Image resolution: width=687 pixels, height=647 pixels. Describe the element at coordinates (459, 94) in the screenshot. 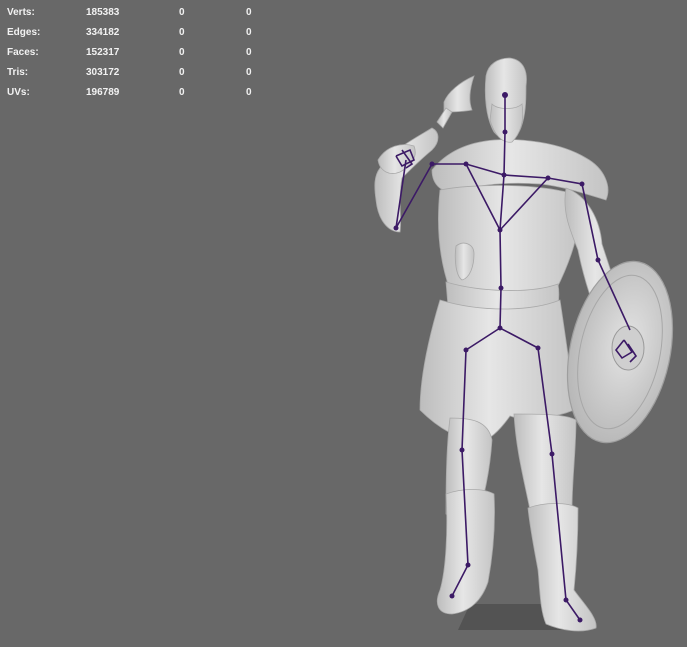

I see `axe-head` at that location.